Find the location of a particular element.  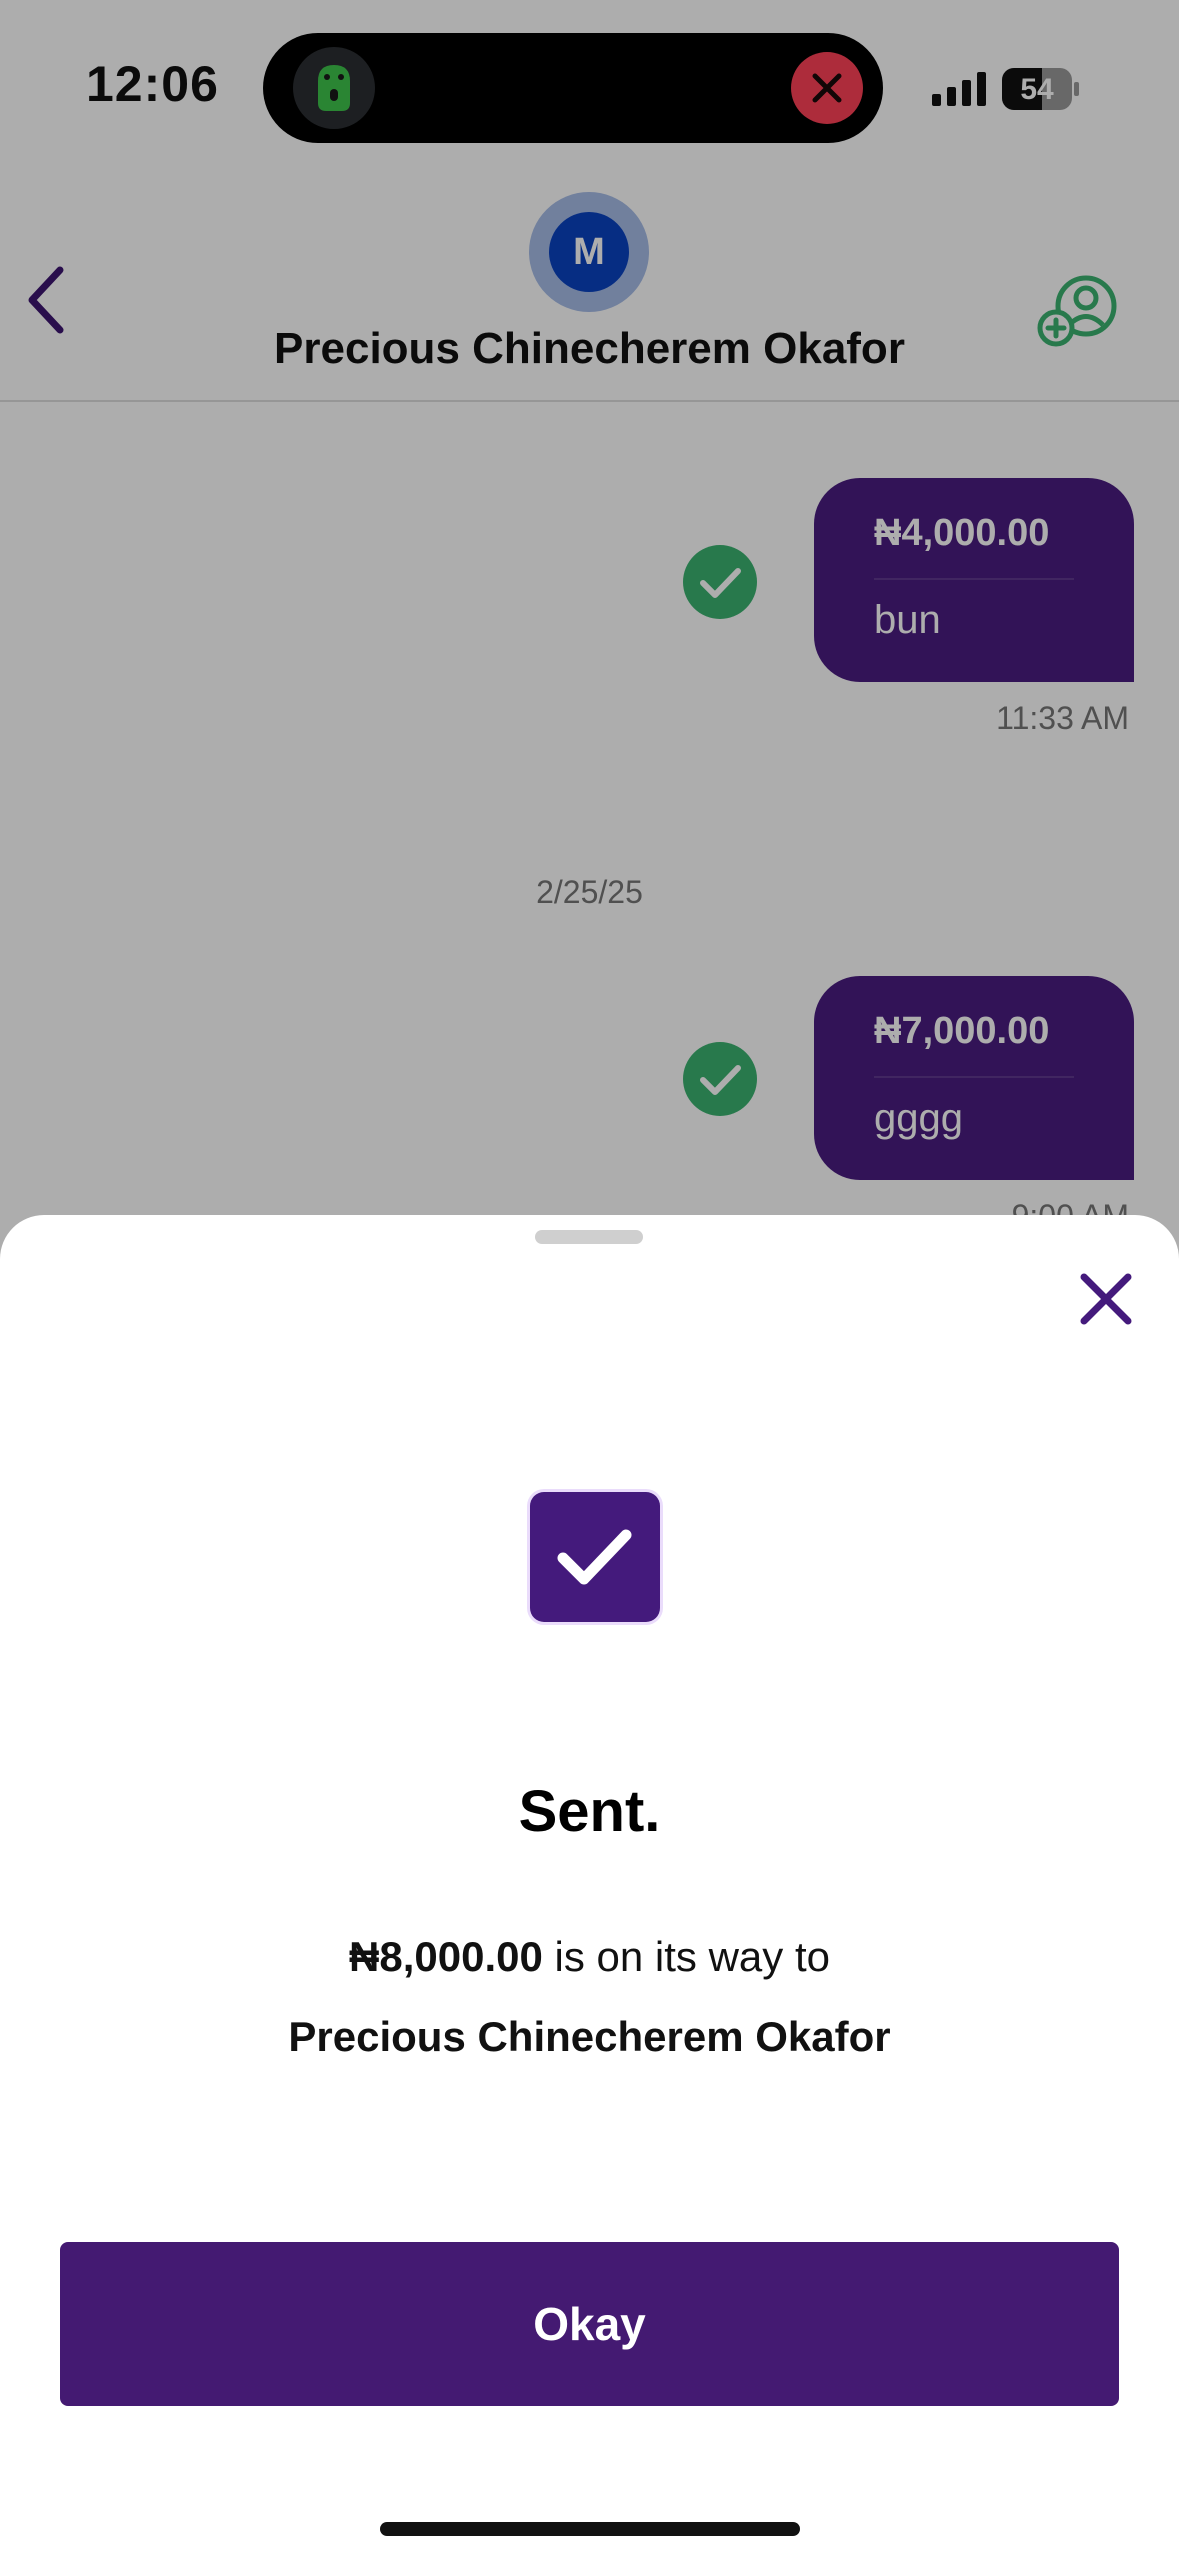

sent-message: ₦8,000.00 is on its way to is located at coordinates (589, 1957).